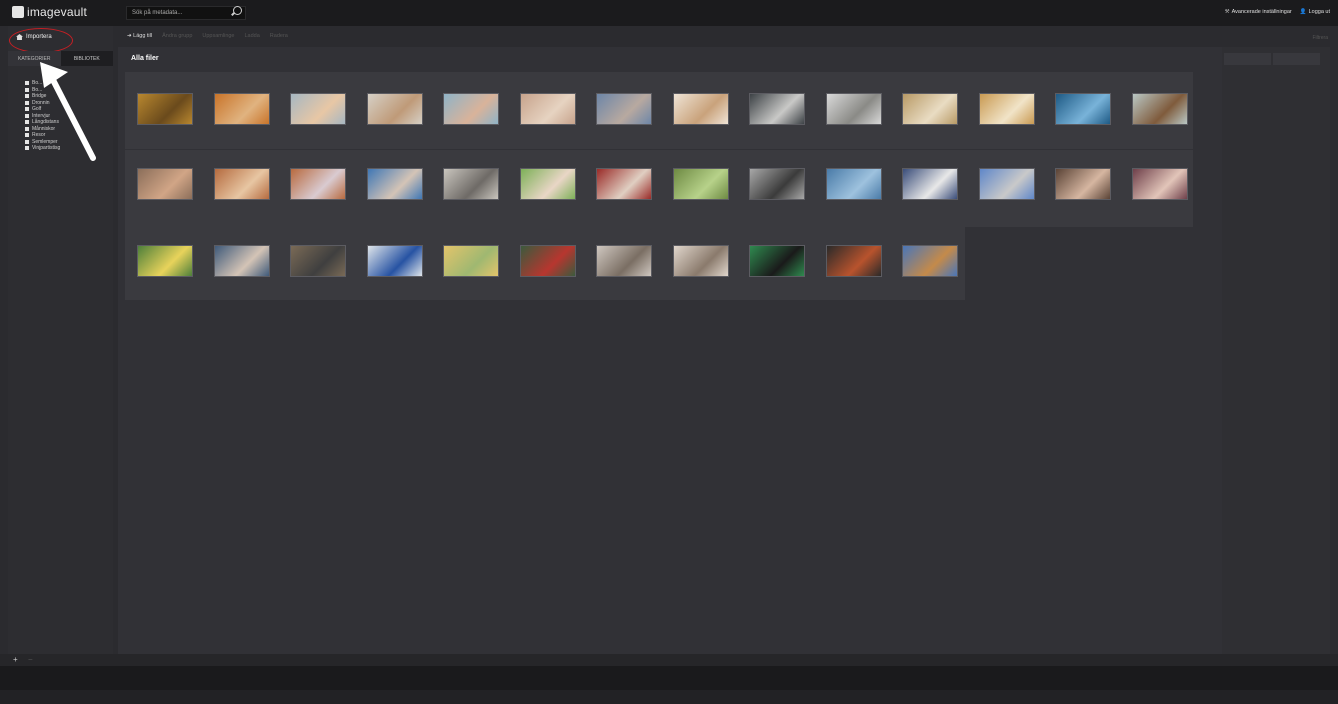  I want to click on toolbar-item: Ändra grupp, so click(177, 36).